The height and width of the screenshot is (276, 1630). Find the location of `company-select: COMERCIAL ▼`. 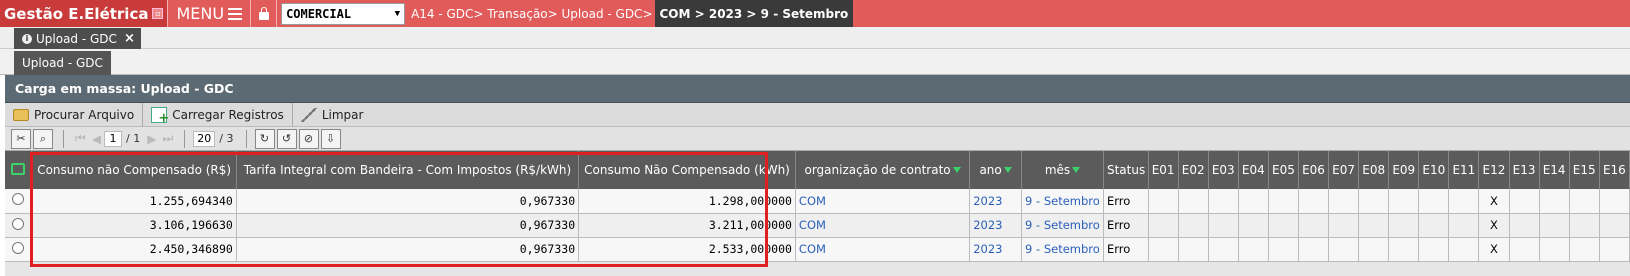

company-select: COMERCIAL ▼ is located at coordinates (343, 13).